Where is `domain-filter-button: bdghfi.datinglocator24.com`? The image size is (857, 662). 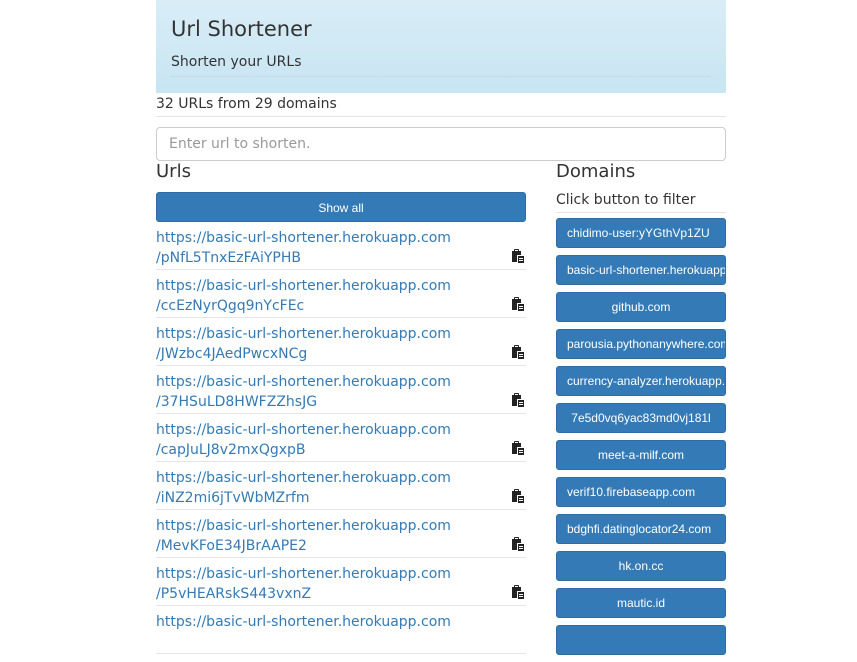 domain-filter-button: bdghfi.datinglocator24.com is located at coordinates (641, 529).